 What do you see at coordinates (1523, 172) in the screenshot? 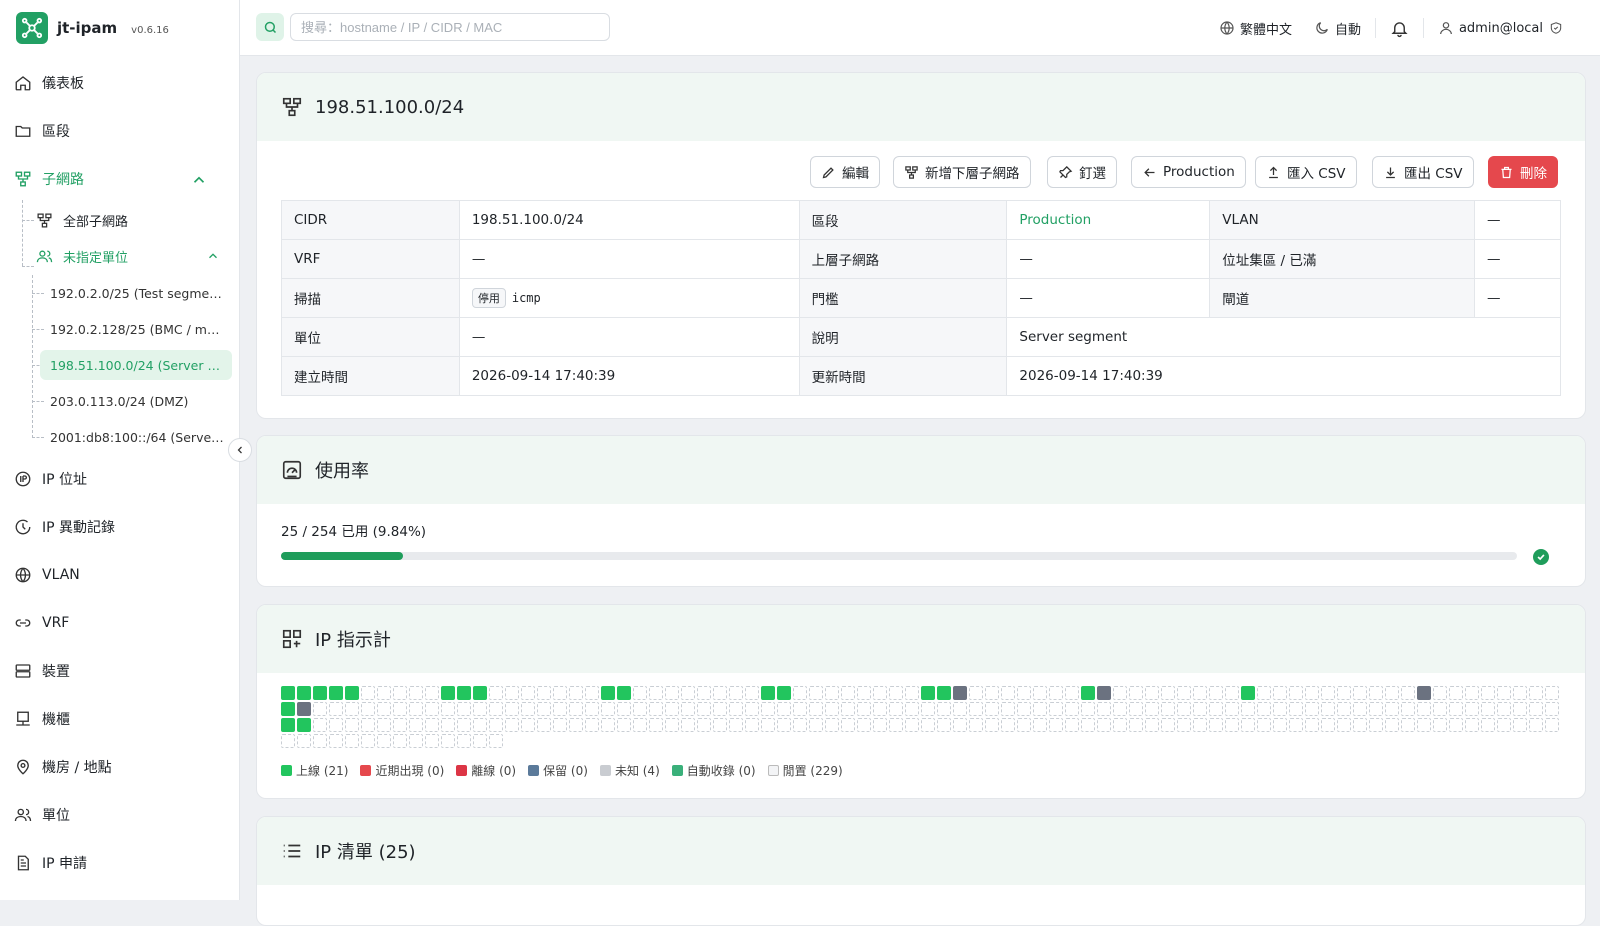
I see `delete-button: 刪除` at bounding box center [1523, 172].